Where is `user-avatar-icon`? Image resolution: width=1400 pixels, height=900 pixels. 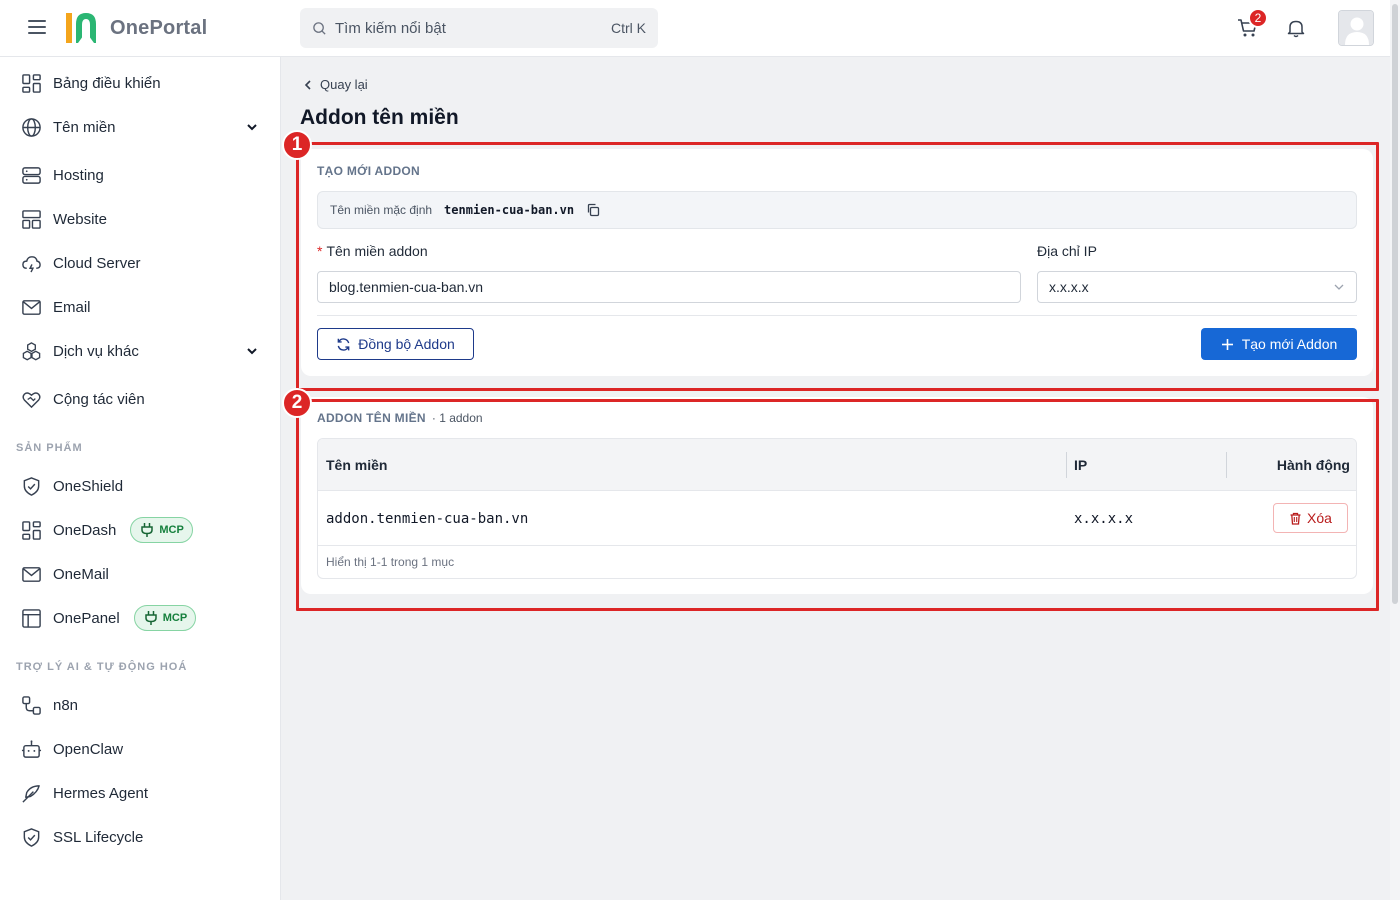 user-avatar-icon is located at coordinates (1356, 28).